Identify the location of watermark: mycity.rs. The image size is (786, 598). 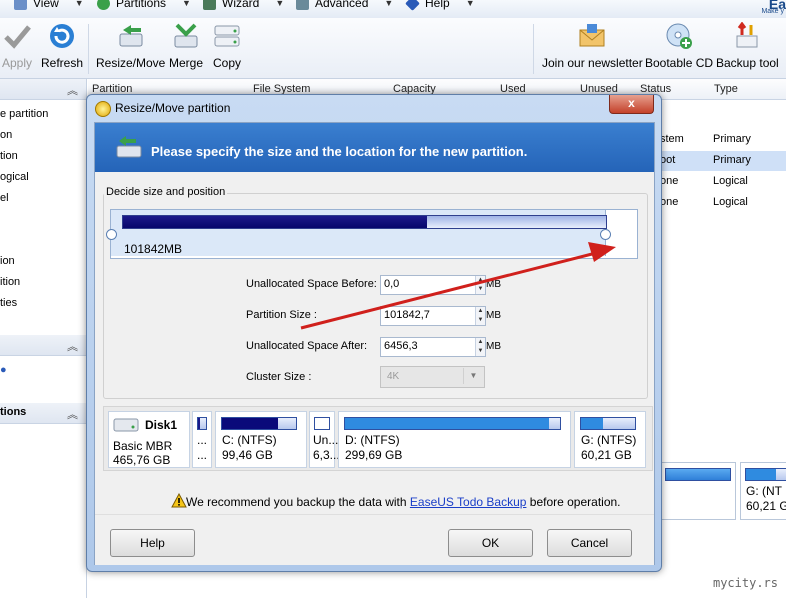
(745, 583).